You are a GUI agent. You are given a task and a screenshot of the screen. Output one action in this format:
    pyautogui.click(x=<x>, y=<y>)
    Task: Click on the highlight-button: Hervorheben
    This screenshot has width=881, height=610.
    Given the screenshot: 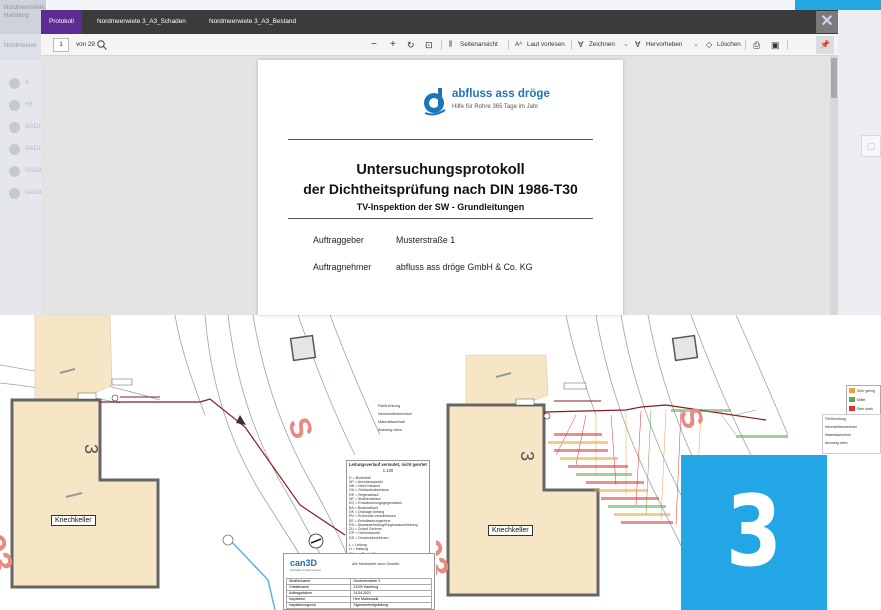 What is the action you would take?
    pyautogui.click(x=664, y=45)
    